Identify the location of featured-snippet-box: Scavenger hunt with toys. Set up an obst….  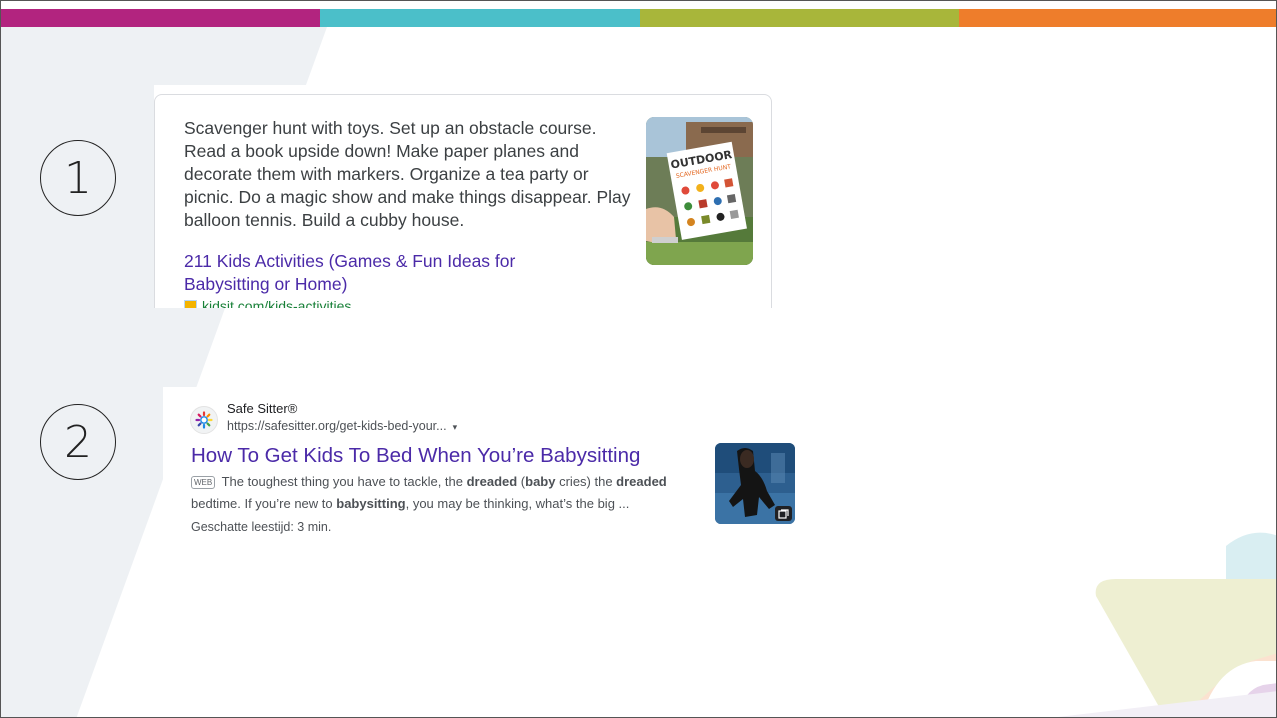
(463, 201).